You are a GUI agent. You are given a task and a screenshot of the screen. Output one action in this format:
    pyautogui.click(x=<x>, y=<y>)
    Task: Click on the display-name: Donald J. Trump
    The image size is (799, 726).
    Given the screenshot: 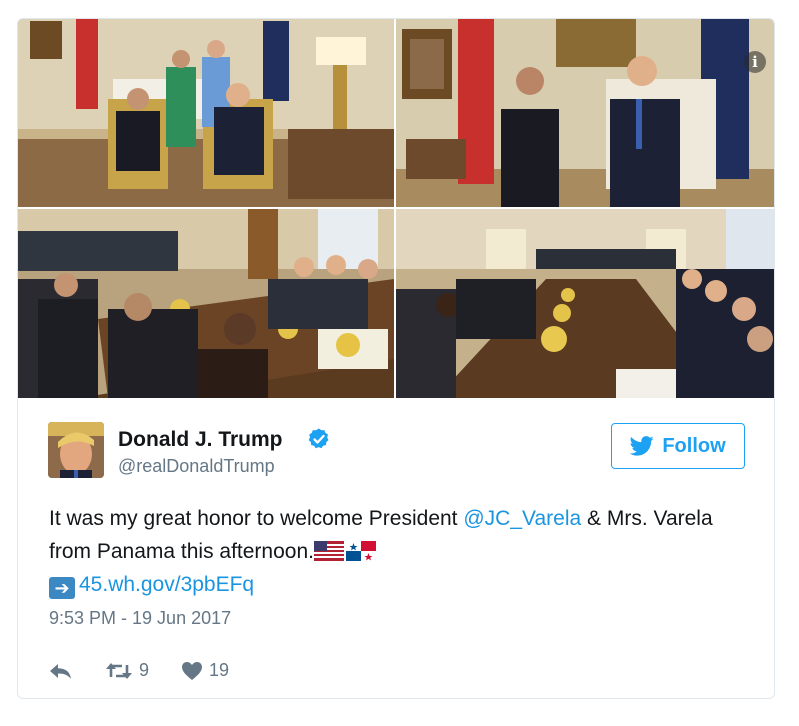 What is the action you would take?
    pyautogui.click(x=200, y=440)
    